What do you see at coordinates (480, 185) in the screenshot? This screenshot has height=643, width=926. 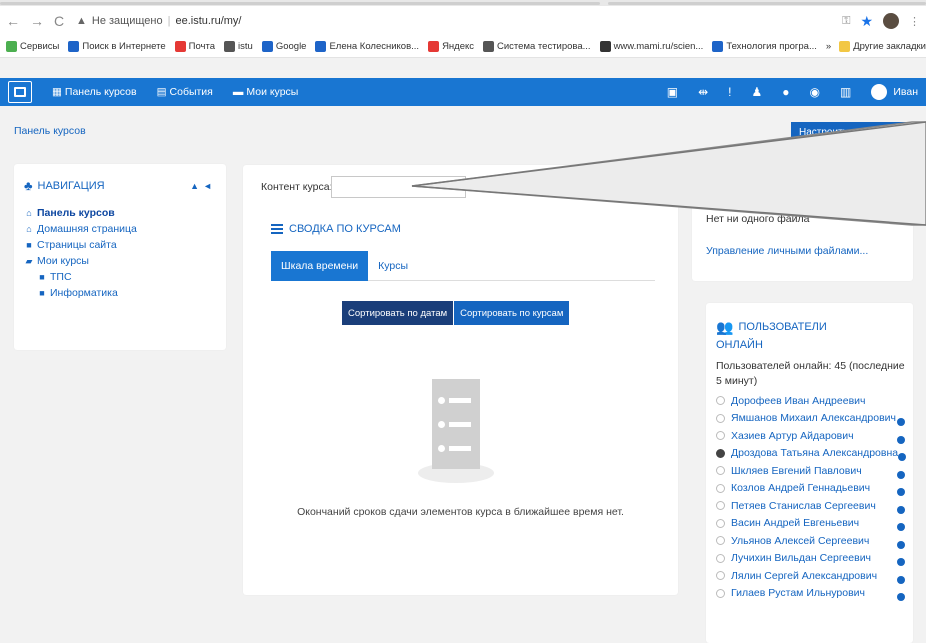 I see `checkbox-icon` at bounding box center [480, 185].